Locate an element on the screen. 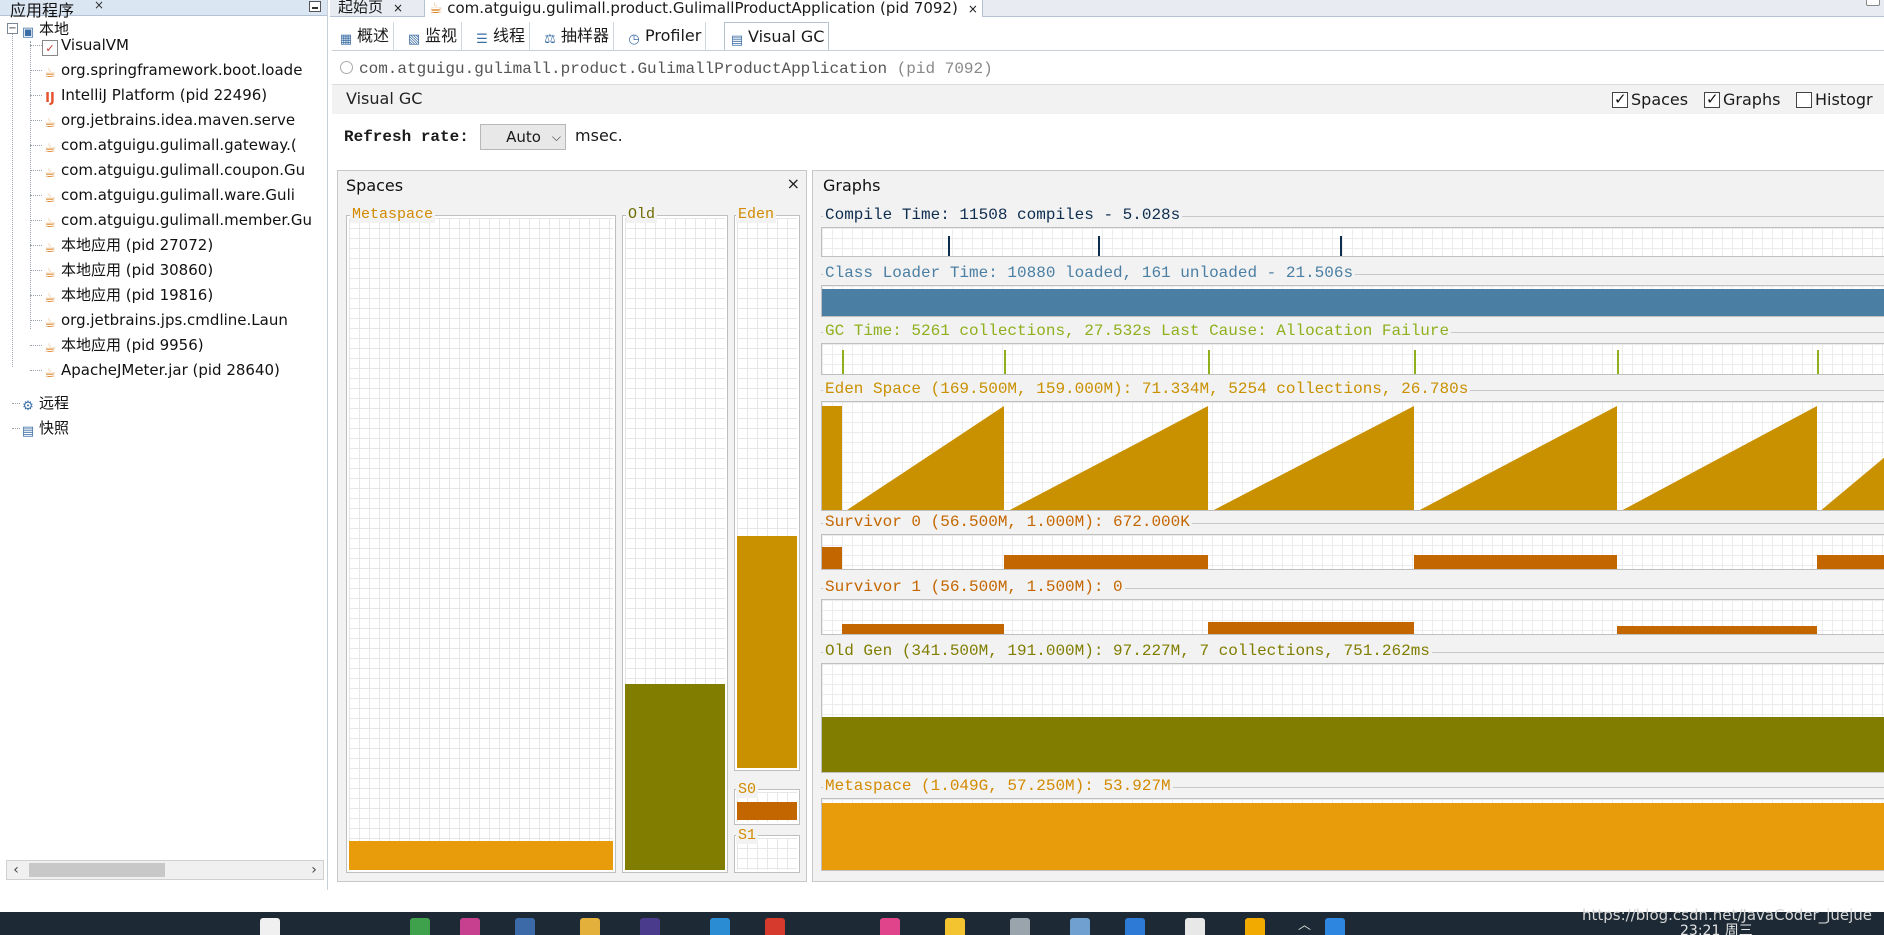  tree-item-application: ☕ org.springframework.boot.loade is located at coordinates (172, 70).